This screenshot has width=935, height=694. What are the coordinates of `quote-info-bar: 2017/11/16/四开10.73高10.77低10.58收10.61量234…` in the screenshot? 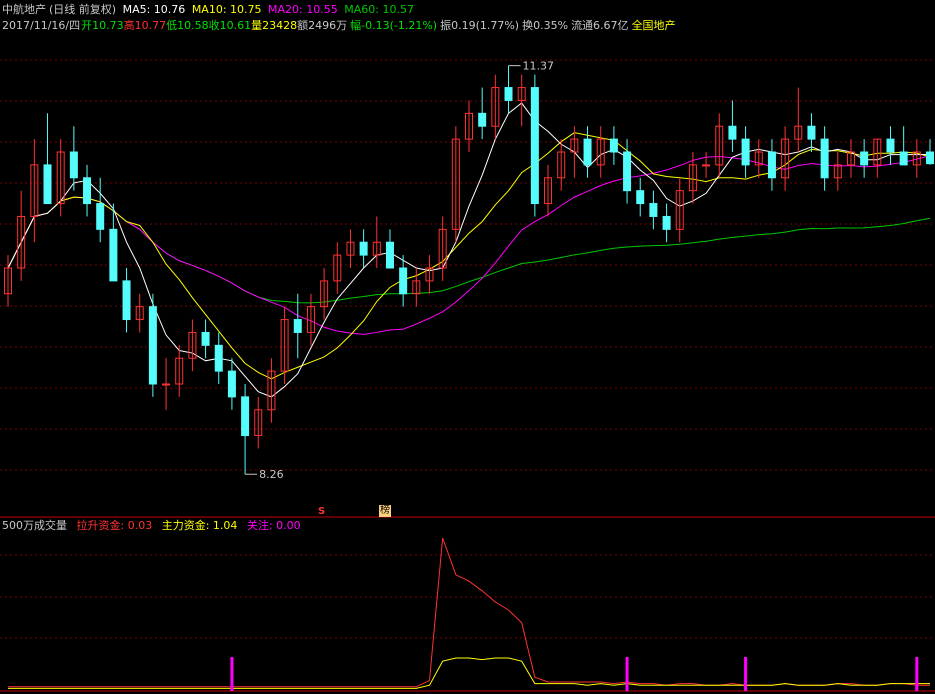 It's located at (340, 26).